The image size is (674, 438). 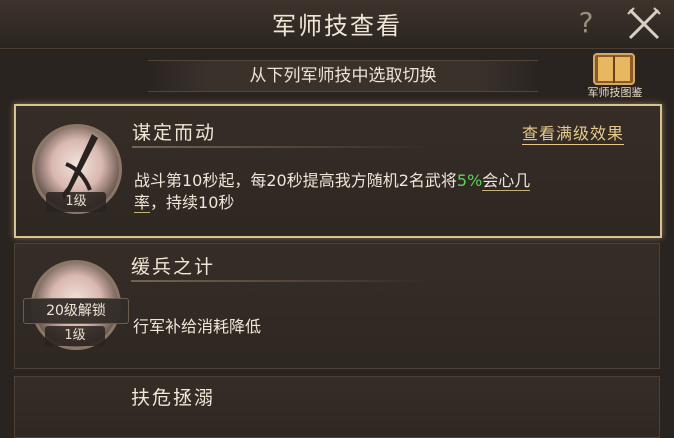 I want to click on subtitle-banner: 从下列军师技中选取切换, so click(x=343, y=76).